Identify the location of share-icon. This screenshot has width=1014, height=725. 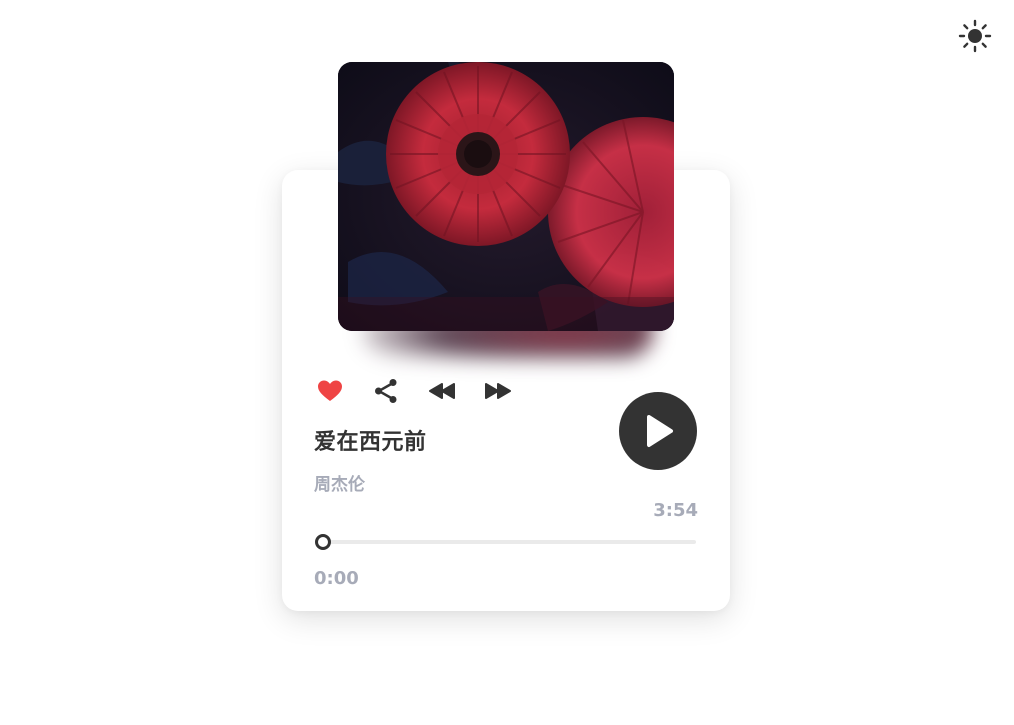
(386, 391).